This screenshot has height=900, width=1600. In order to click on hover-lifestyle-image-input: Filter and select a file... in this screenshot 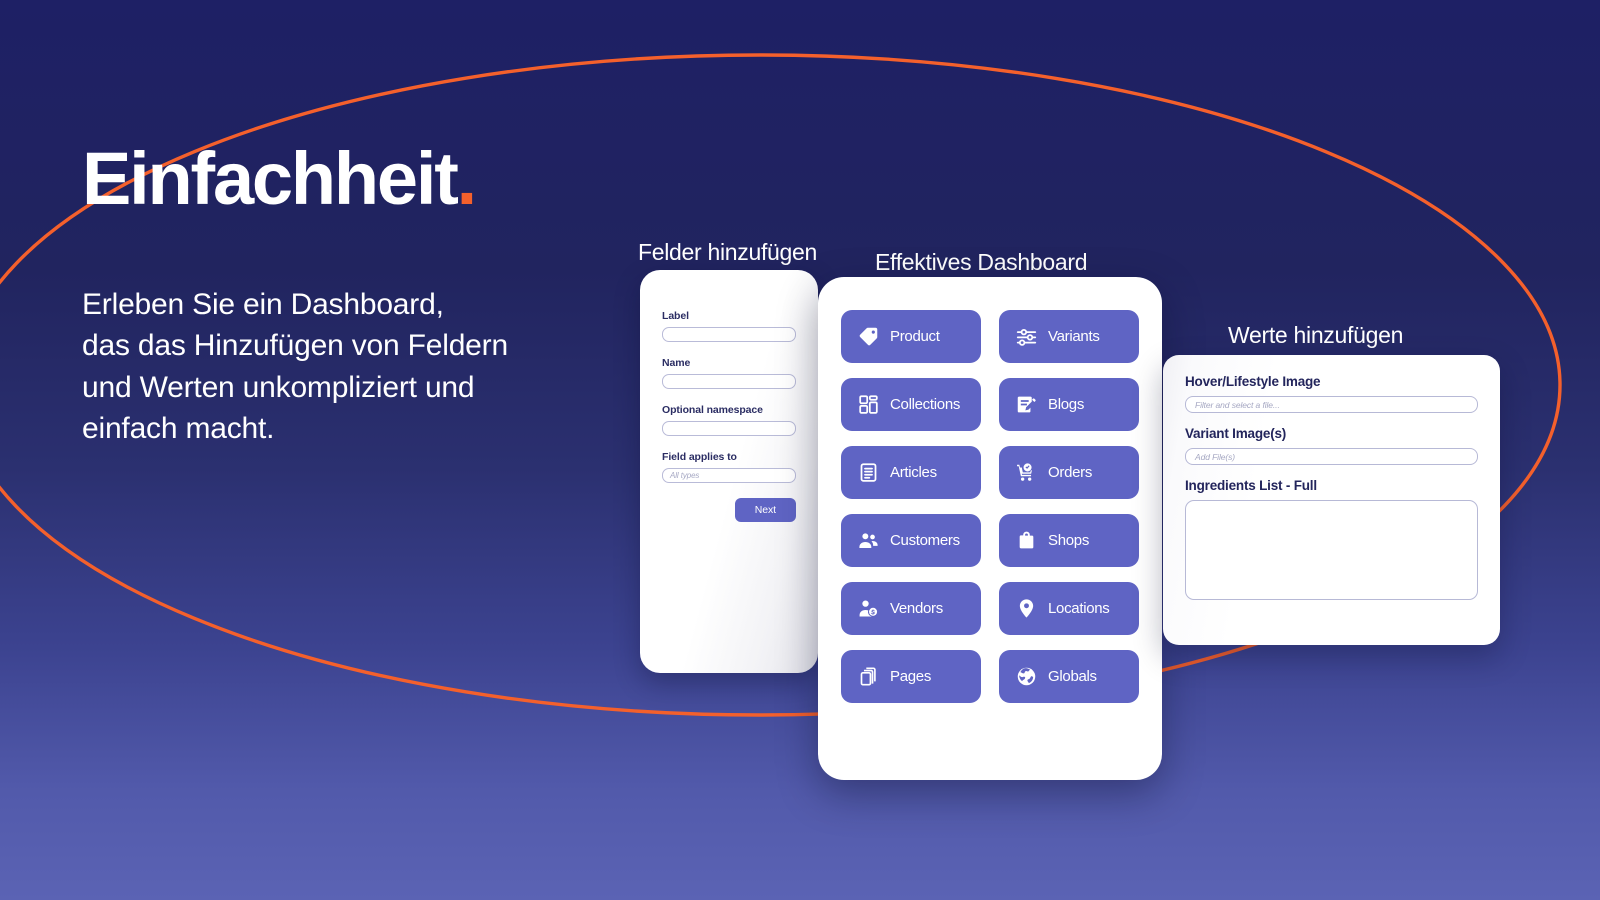, I will do `click(1331, 404)`.